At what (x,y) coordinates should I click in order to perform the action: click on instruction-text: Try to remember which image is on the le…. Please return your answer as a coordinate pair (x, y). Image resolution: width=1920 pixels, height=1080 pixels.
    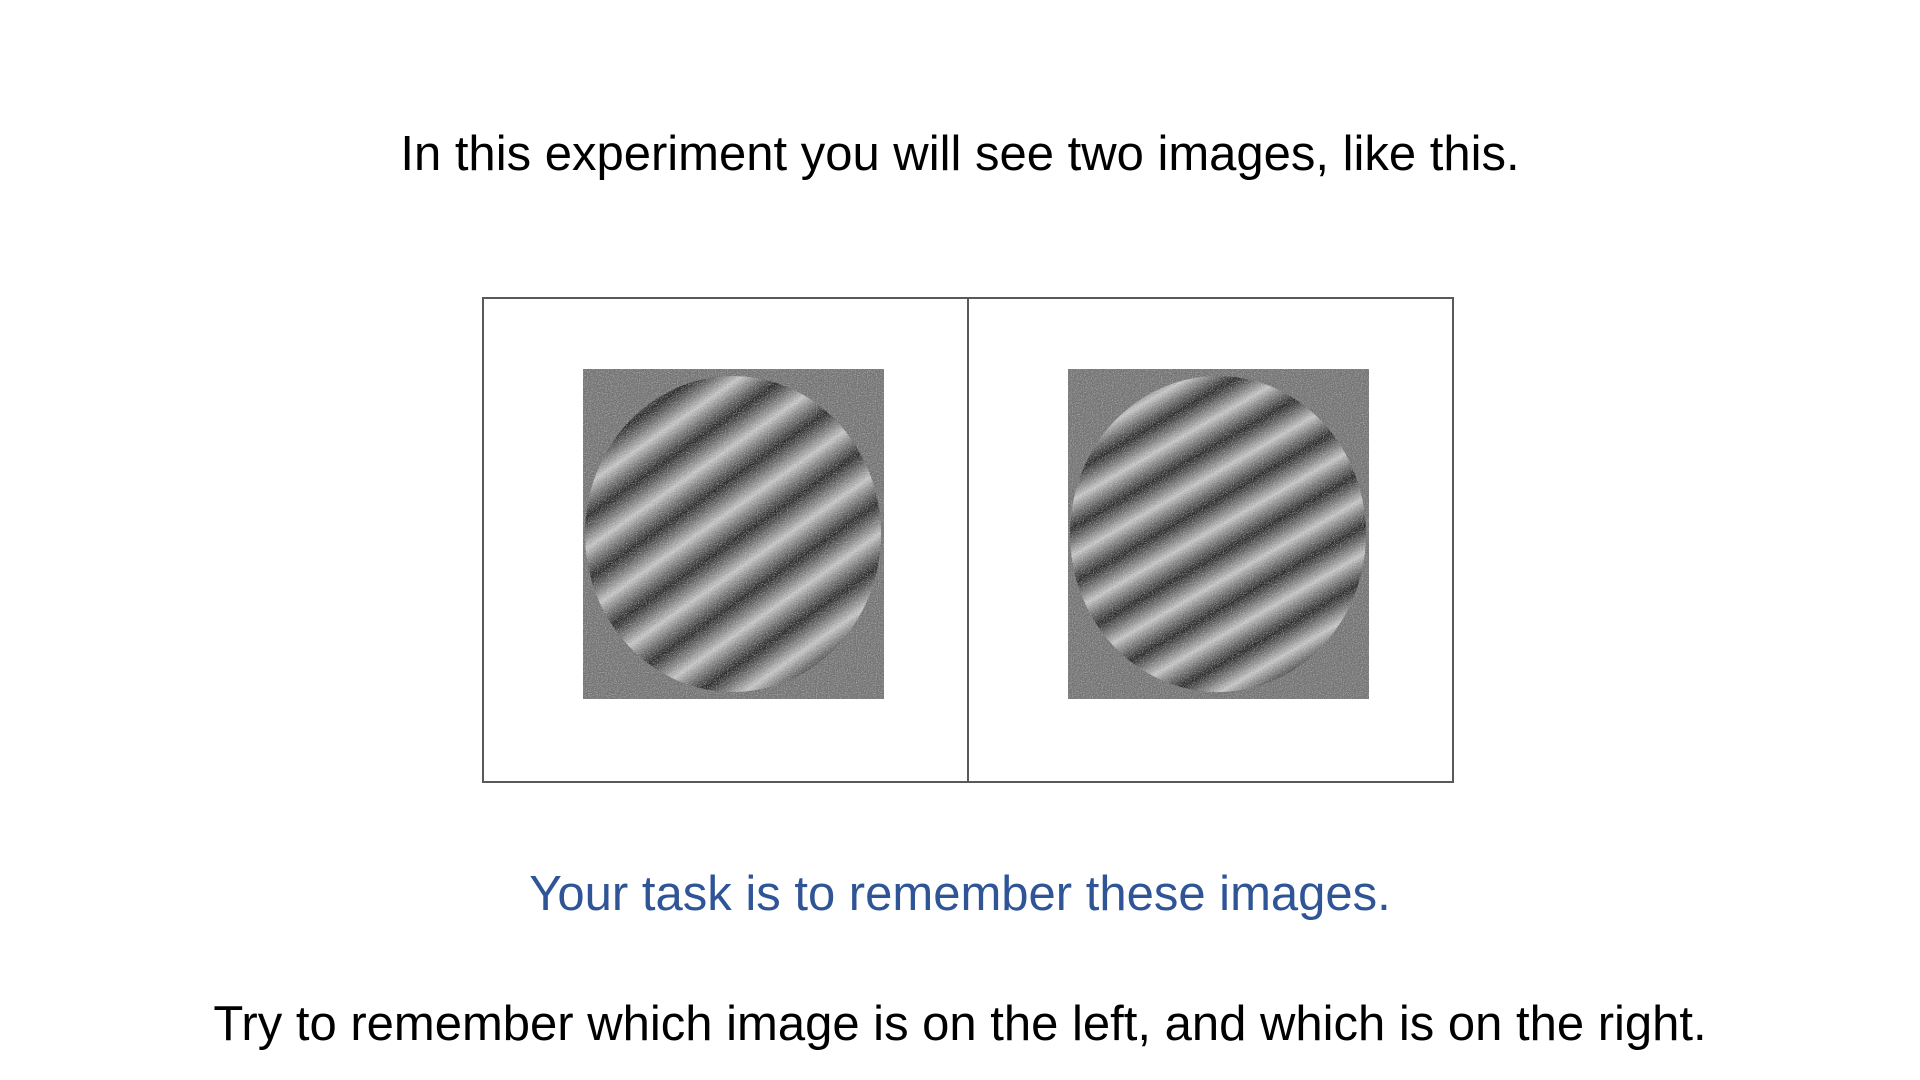
    Looking at the image, I should click on (960, 1024).